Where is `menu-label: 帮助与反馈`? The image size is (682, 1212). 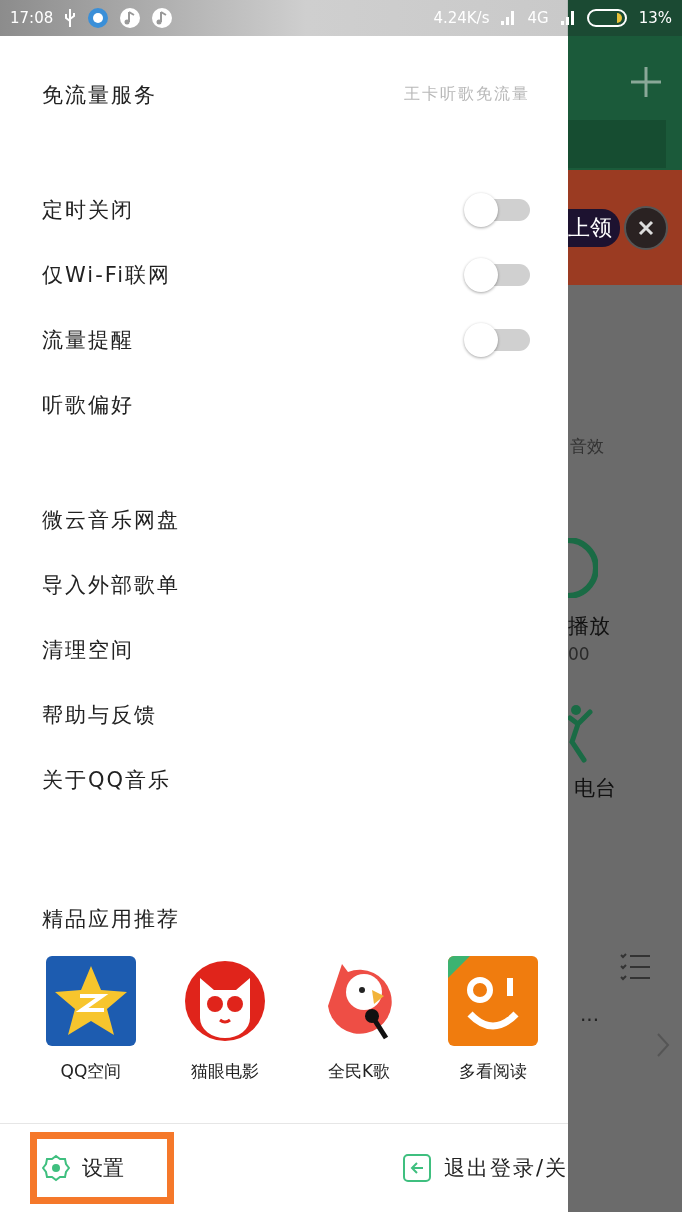
menu-label: 帮助与反馈 is located at coordinates (100, 715).